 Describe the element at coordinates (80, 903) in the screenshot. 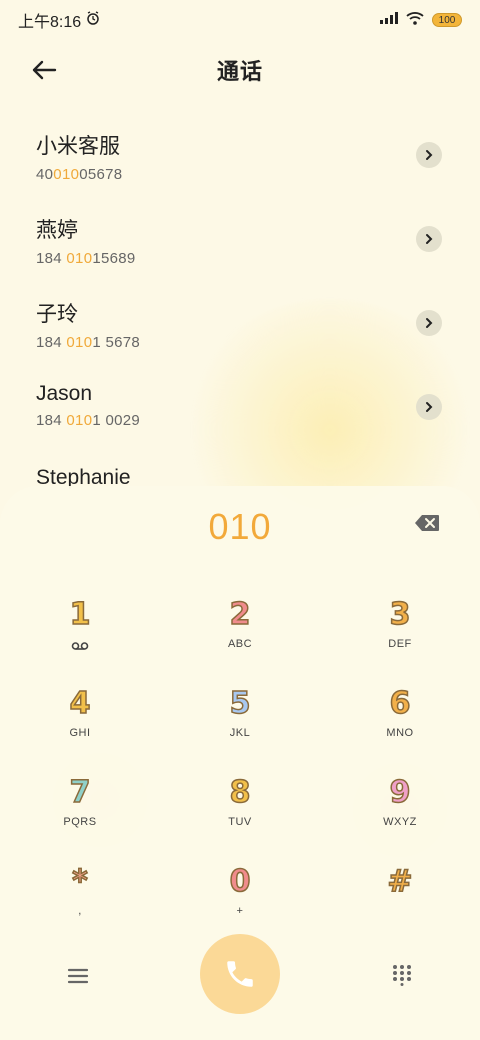

I see `key-star: * ,` at that location.